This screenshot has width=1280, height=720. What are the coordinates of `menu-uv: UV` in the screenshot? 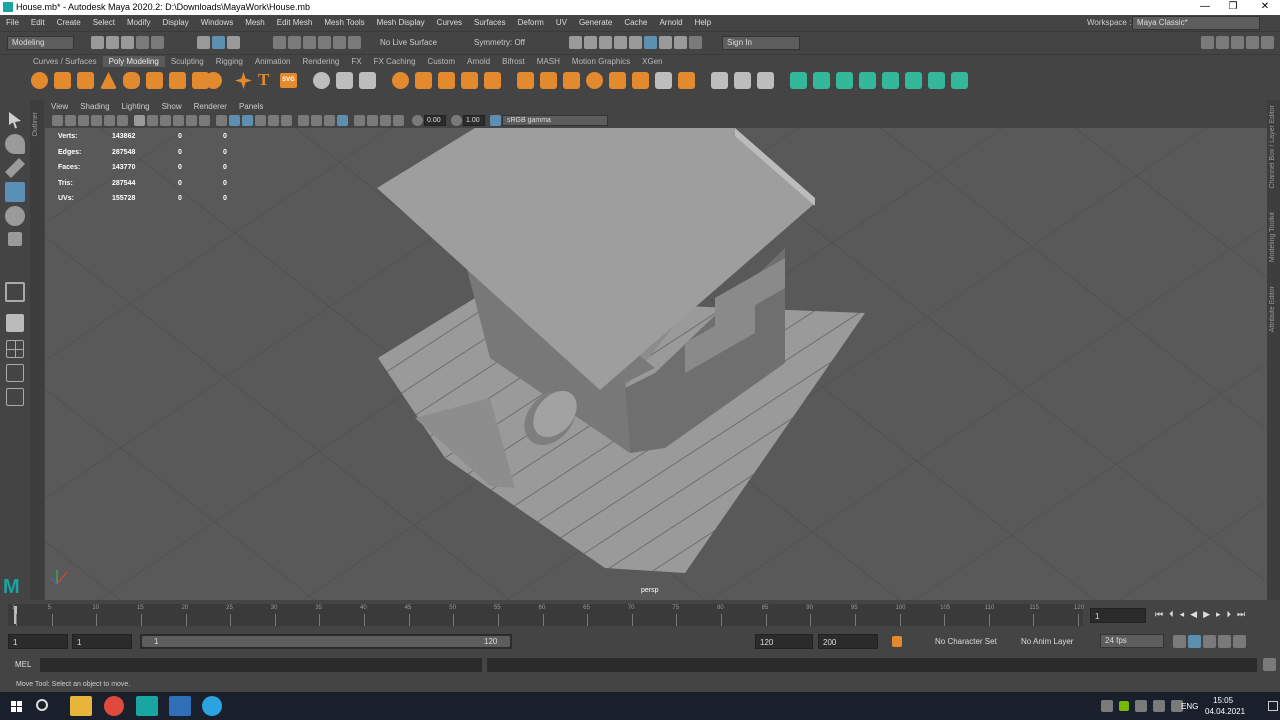 It's located at (561, 22).